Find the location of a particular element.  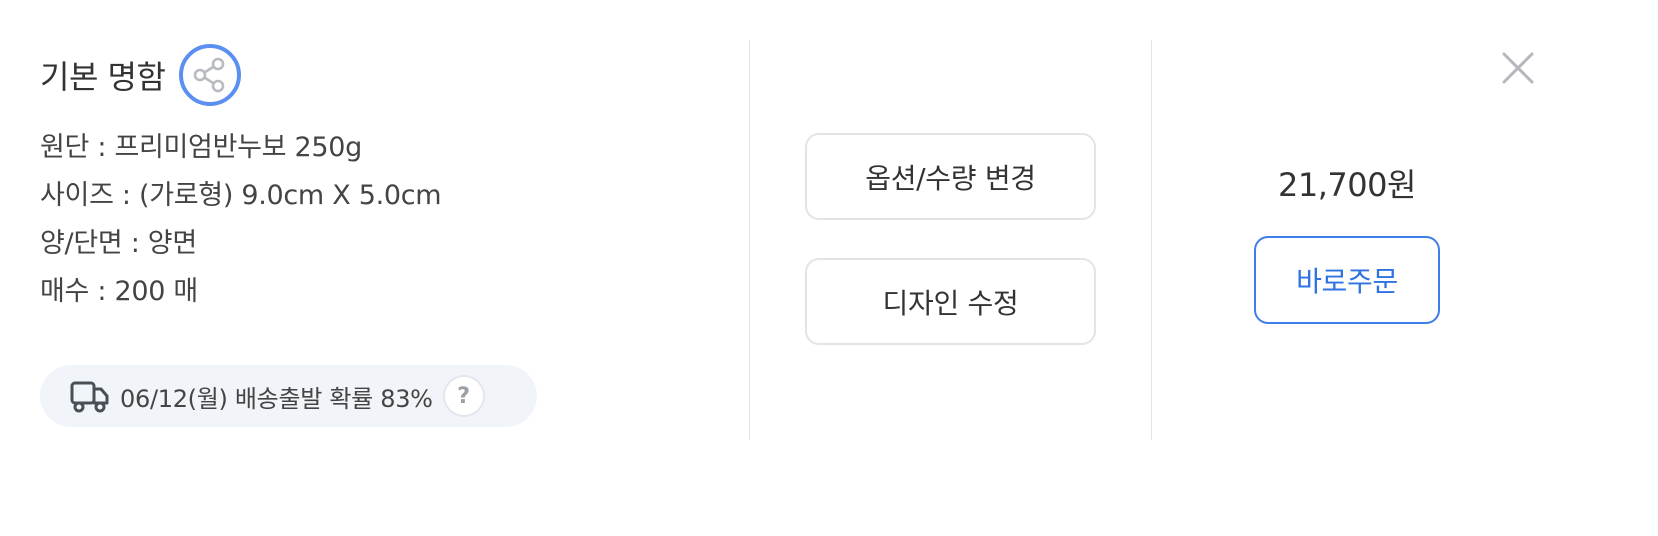

share-icon is located at coordinates (209, 75).